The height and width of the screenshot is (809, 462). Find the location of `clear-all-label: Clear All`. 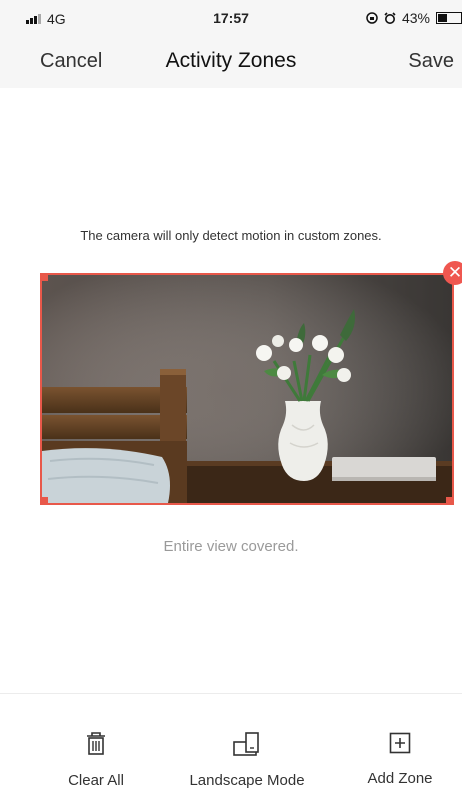

clear-all-label: Clear All is located at coordinates (96, 780).